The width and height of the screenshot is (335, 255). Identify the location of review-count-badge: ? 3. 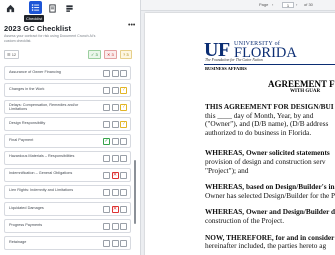
(126, 54).